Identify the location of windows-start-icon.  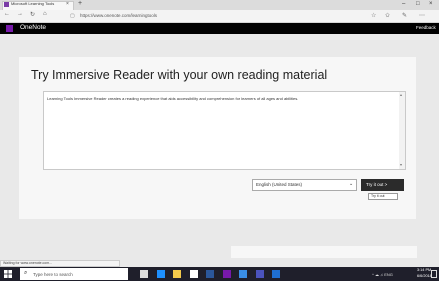
(8, 274).